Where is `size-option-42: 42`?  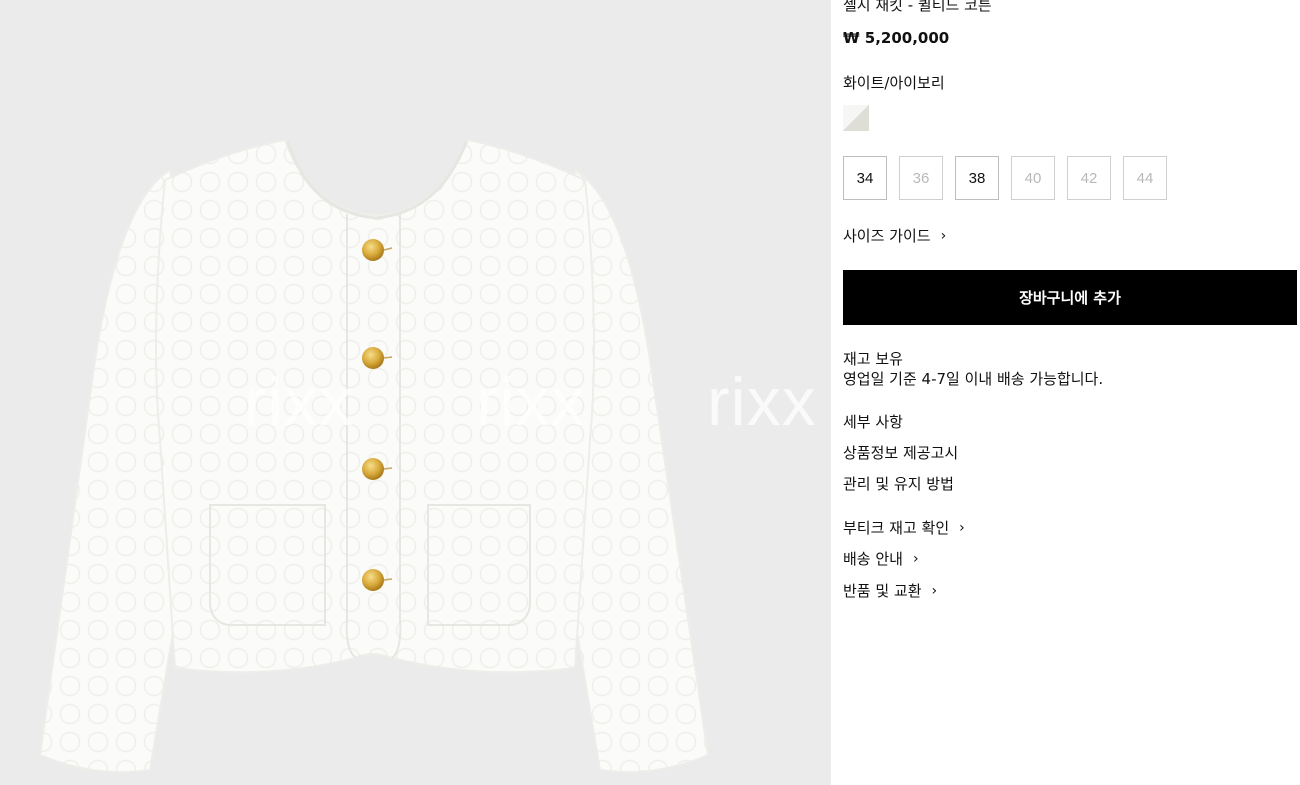
size-option-42: 42 is located at coordinates (1089, 178).